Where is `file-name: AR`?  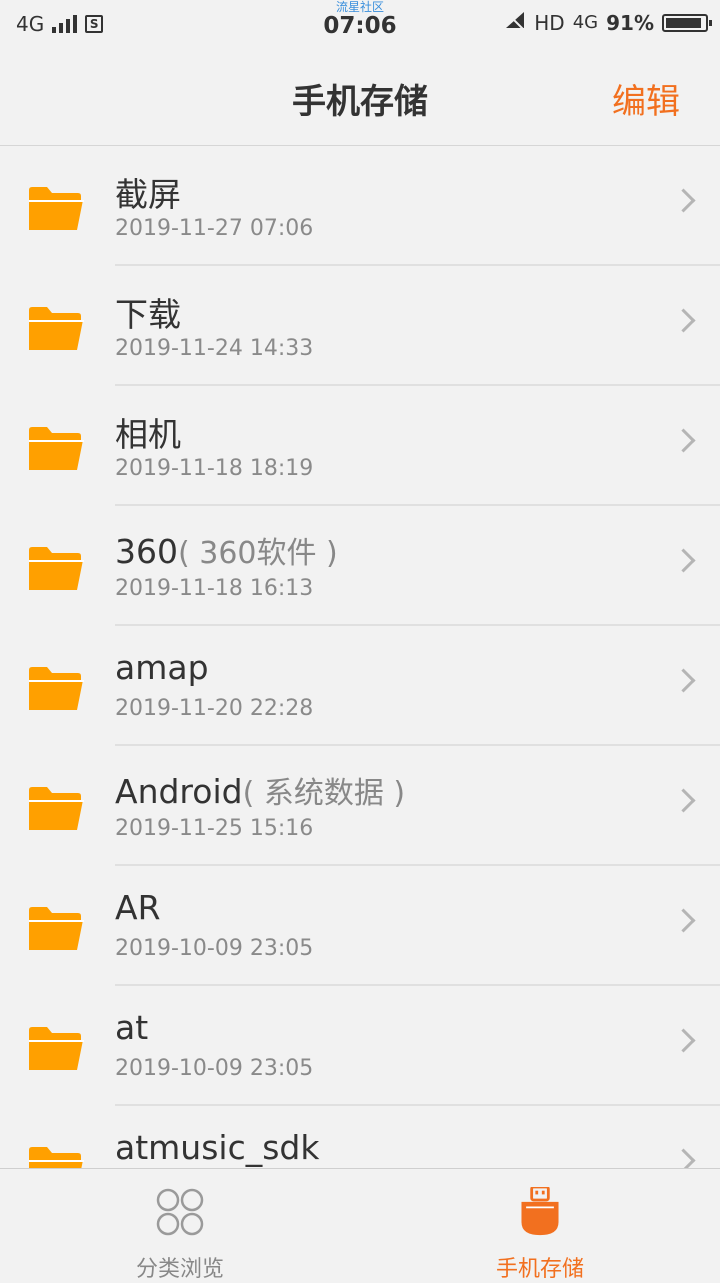
file-name: AR is located at coordinates (138, 907).